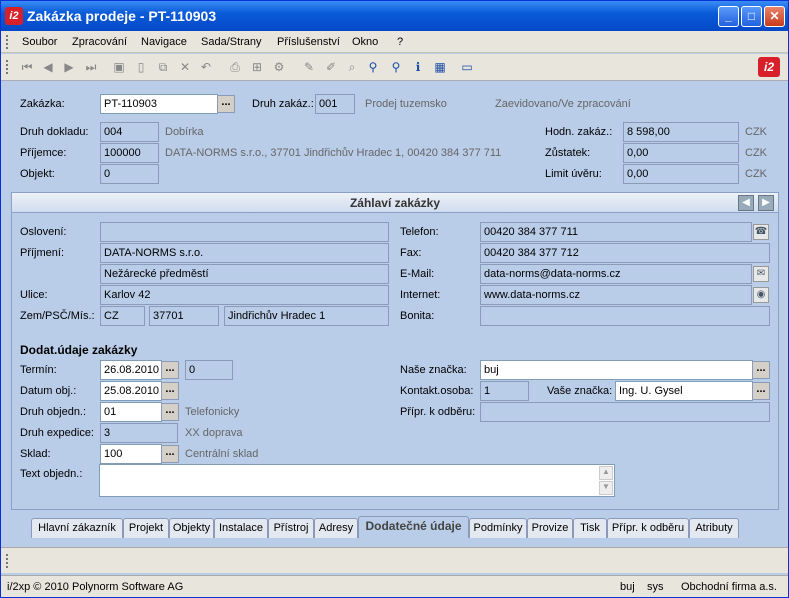 The height and width of the screenshot is (598, 789). Describe the element at coordinates (77, 528) in the screenshot. I see `tab-hlavni-zakaznik: Hlavní zákazník` at that location.